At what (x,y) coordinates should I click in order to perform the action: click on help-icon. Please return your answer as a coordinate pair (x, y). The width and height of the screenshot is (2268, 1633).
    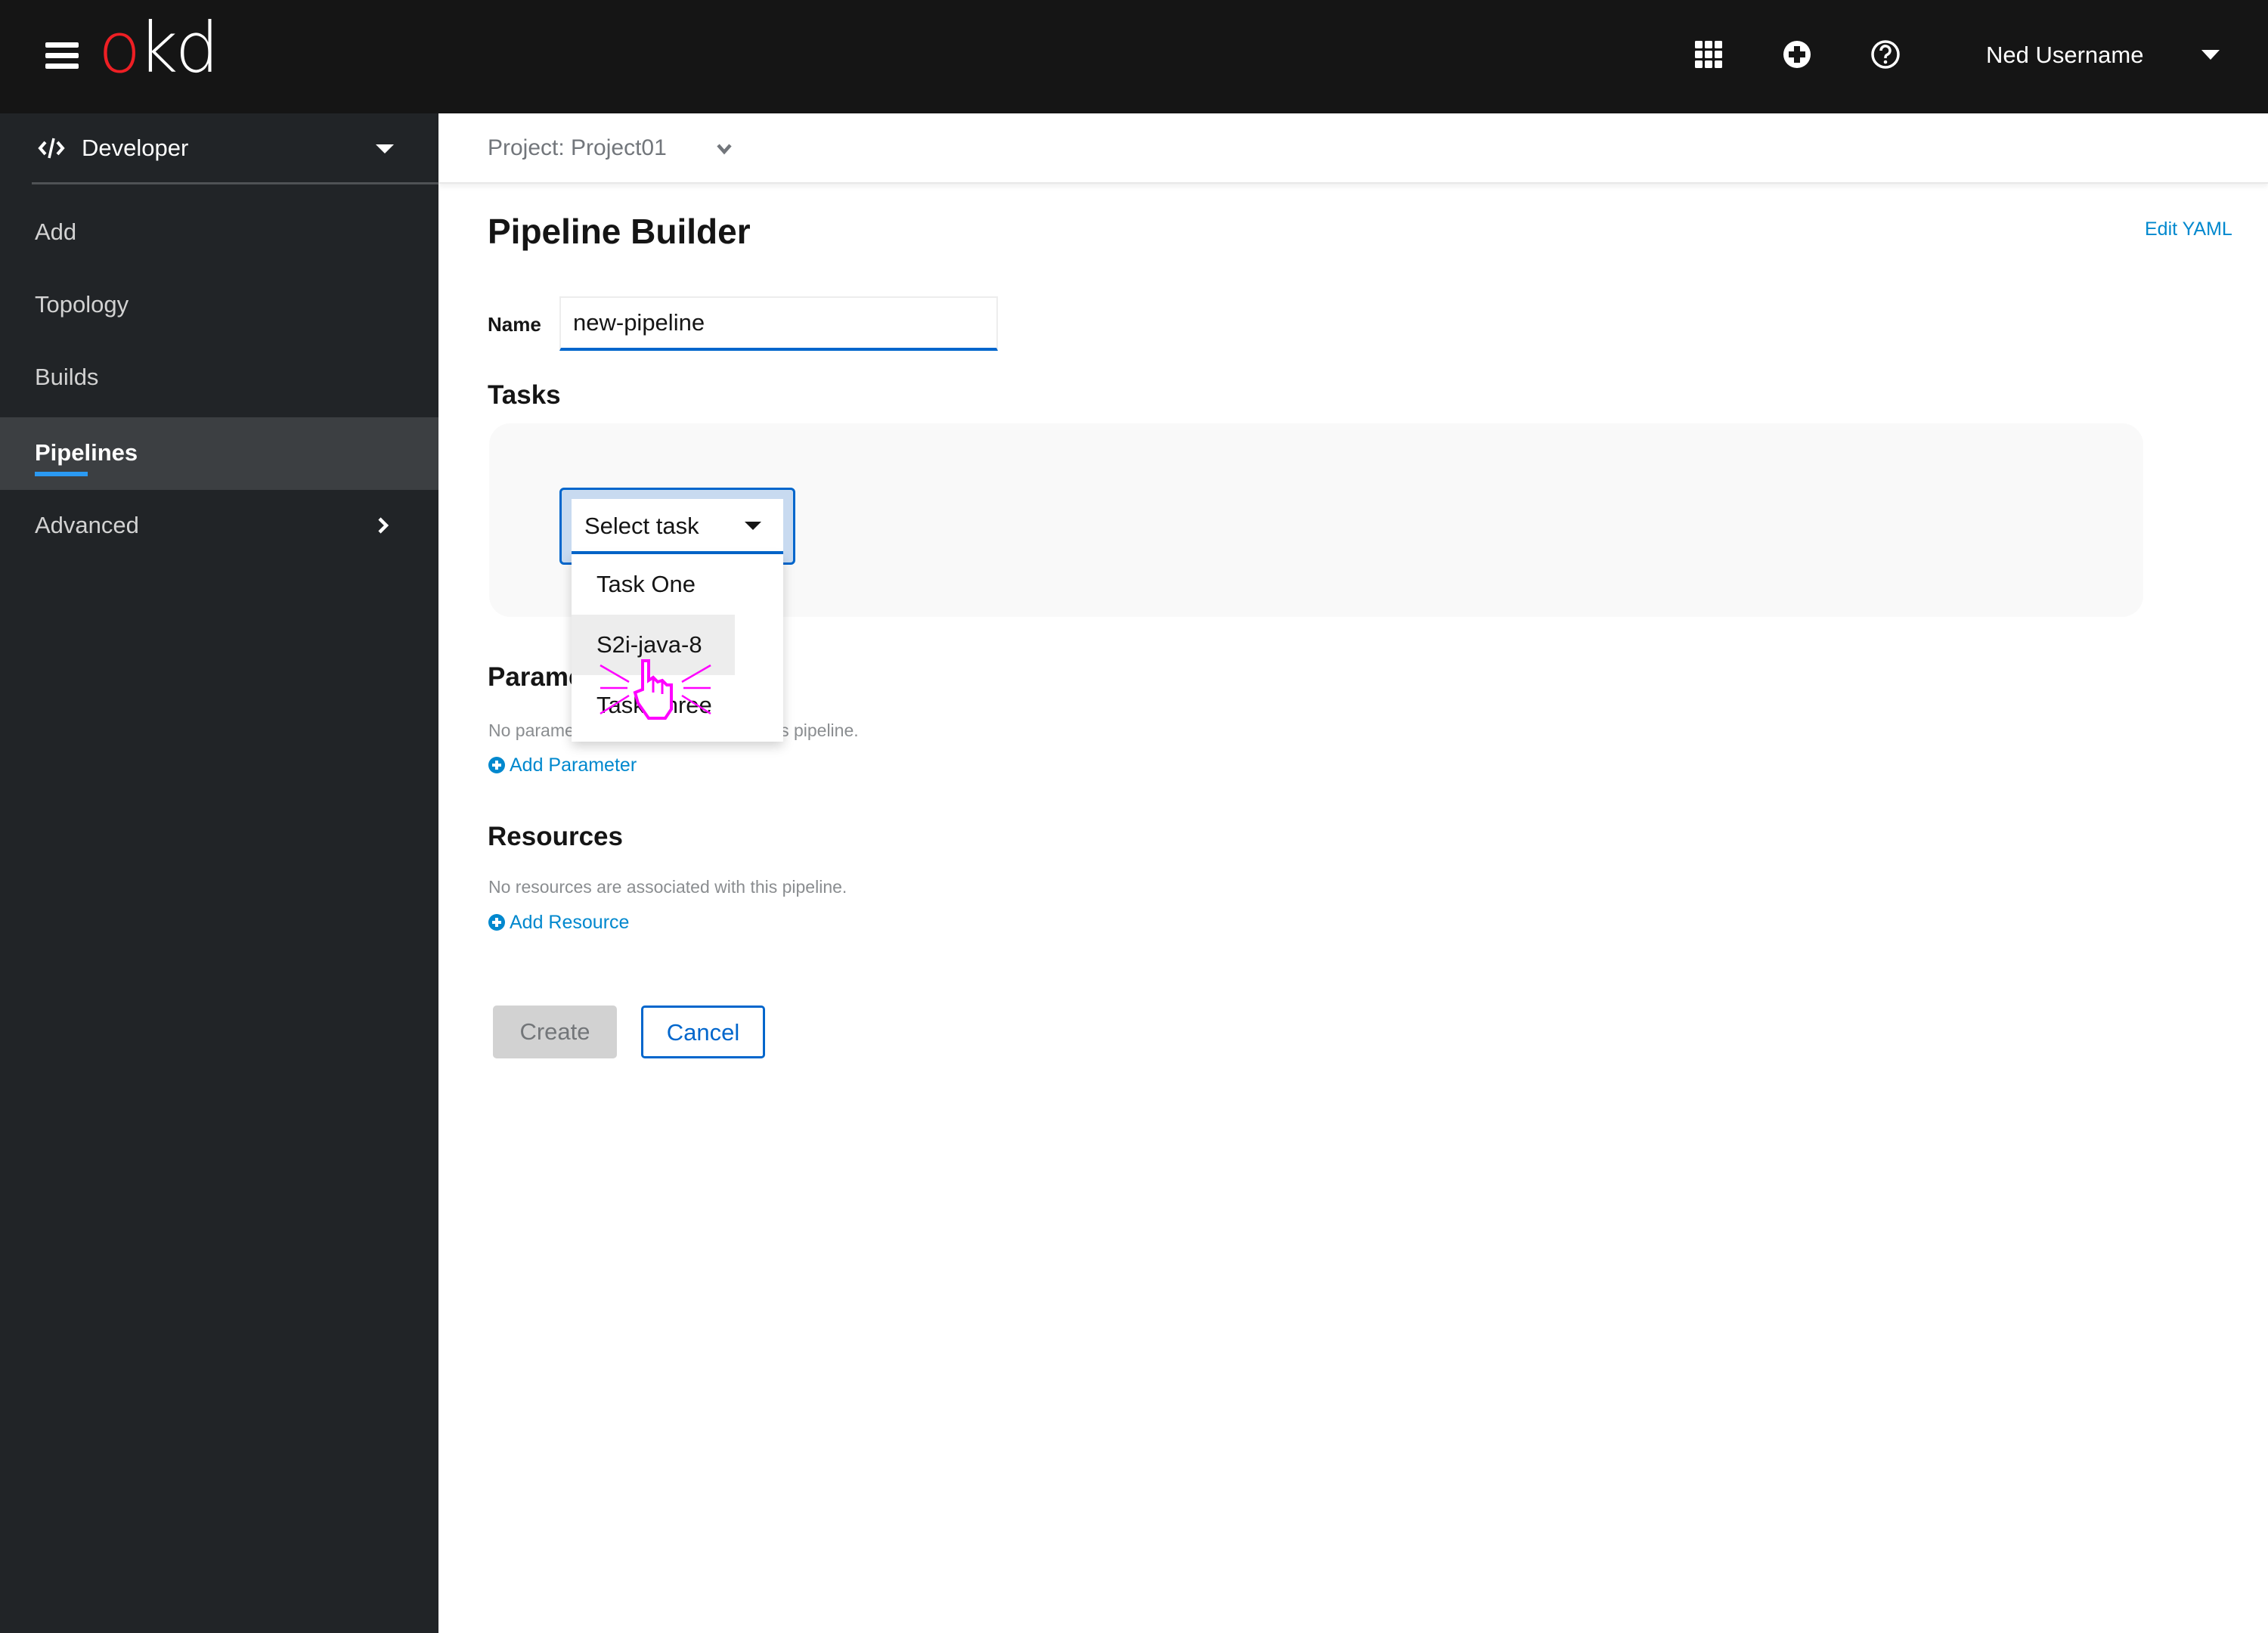
    Looking at the image, I should click on (1887, 56).